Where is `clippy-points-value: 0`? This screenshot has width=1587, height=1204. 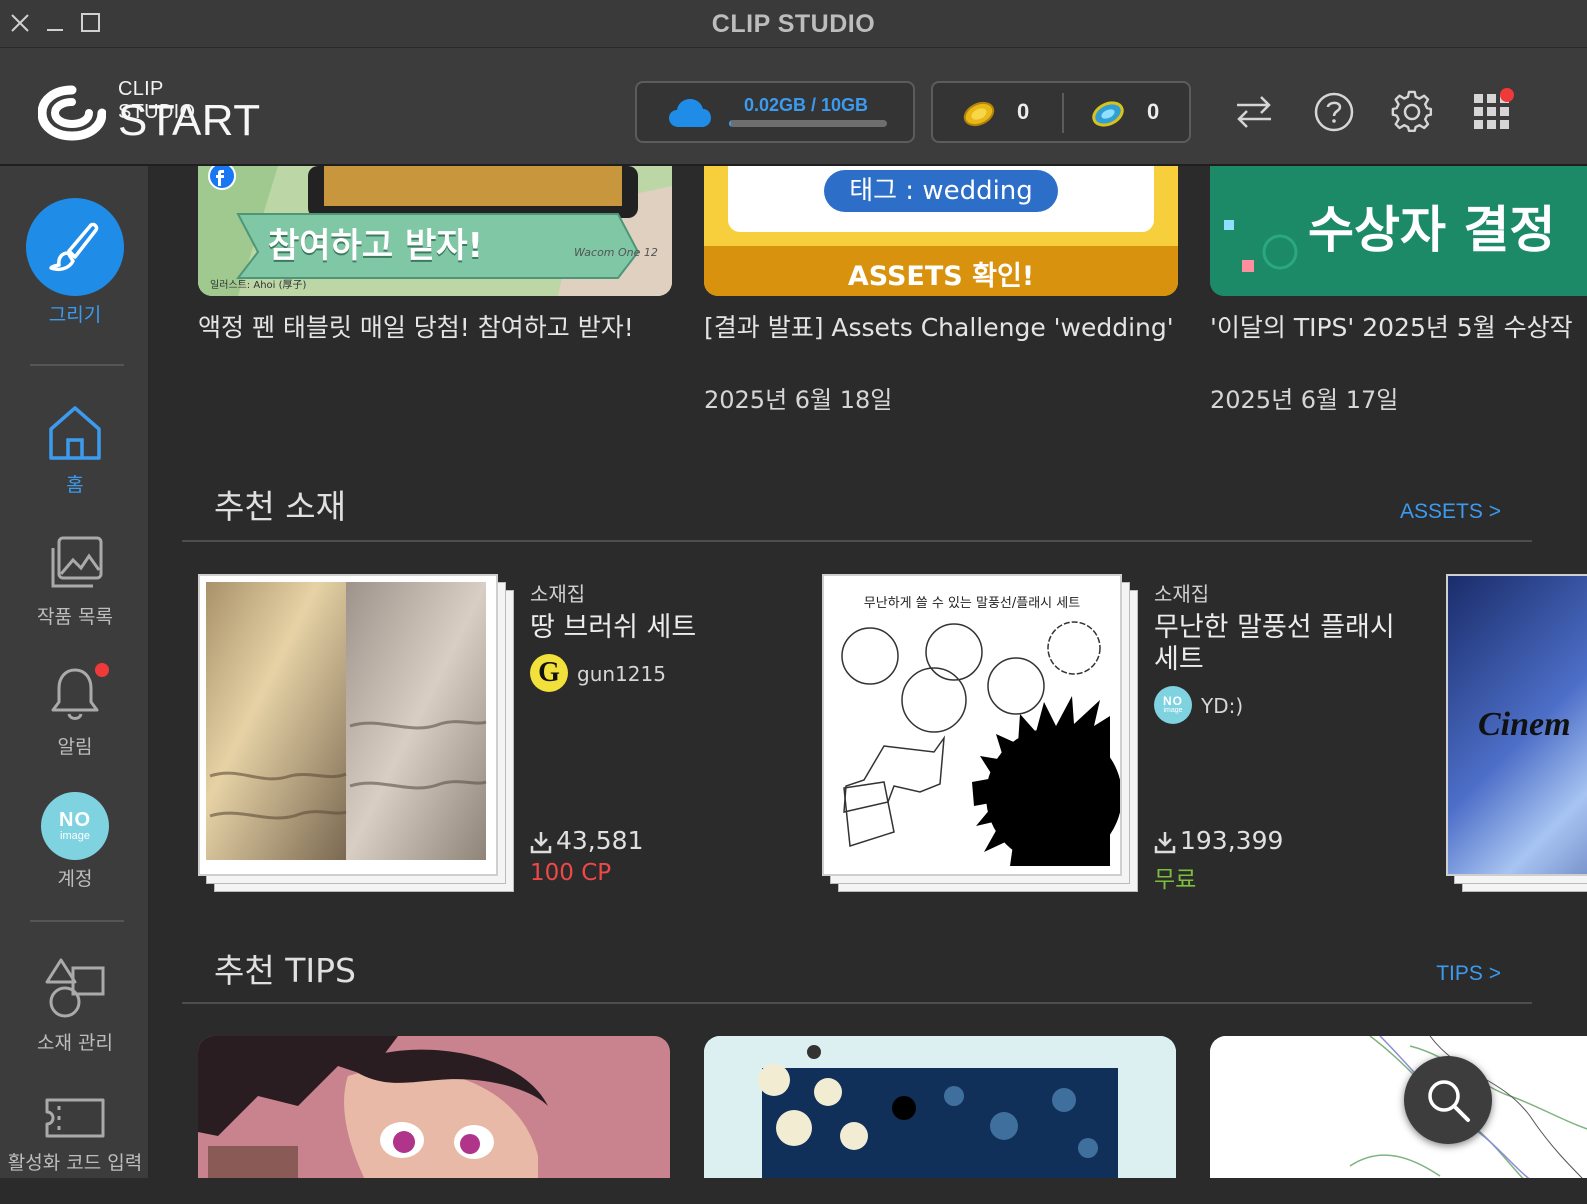
clippy-points-value: 0 is located at coordinates (1153, 111).